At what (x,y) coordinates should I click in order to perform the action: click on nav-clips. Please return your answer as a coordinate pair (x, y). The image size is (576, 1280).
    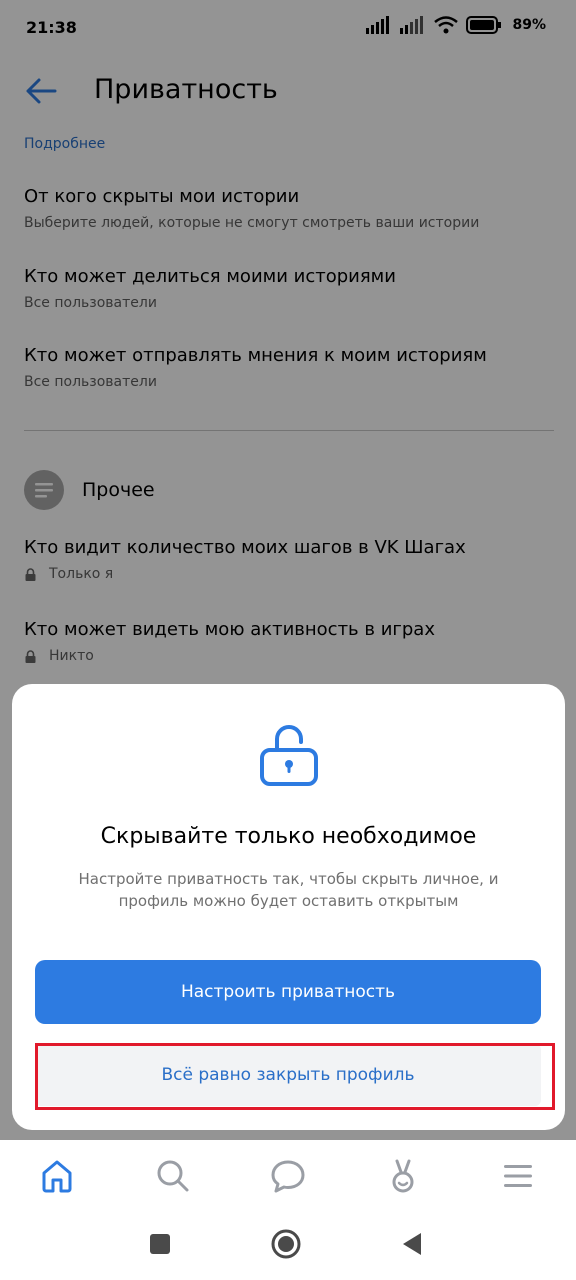
    Looking at the image, I should click on (403, 1176).